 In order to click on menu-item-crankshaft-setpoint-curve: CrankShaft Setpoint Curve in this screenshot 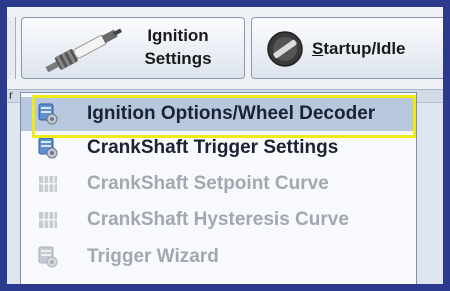, I will do `click(218, 184)`.